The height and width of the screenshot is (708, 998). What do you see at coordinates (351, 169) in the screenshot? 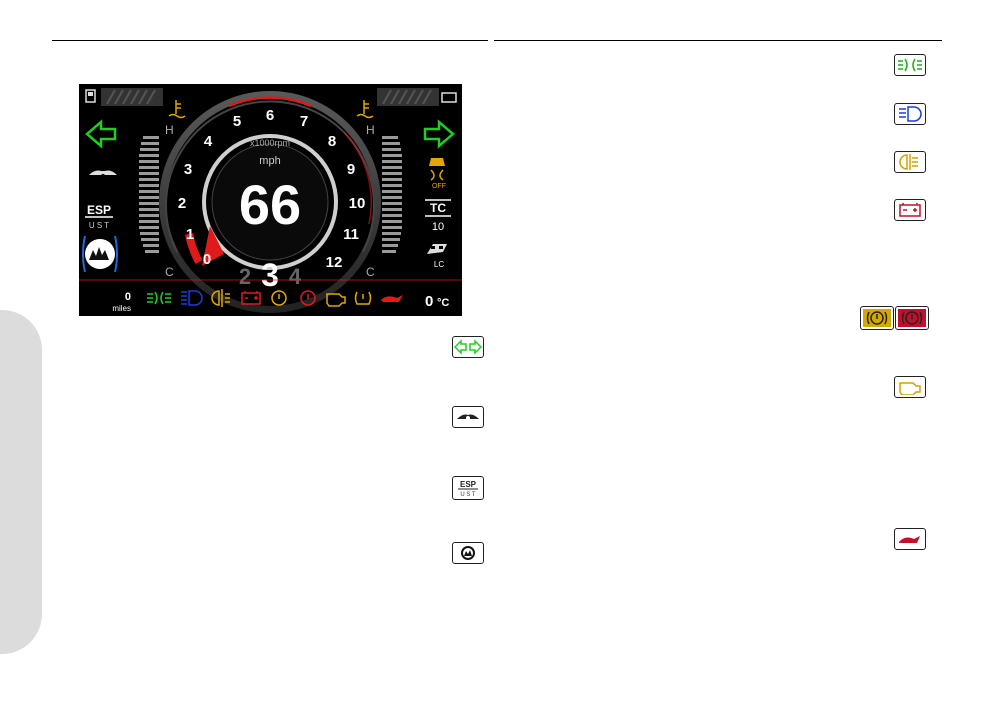
I see `tach-tick-9: 9` at bounding box center [351, 169].